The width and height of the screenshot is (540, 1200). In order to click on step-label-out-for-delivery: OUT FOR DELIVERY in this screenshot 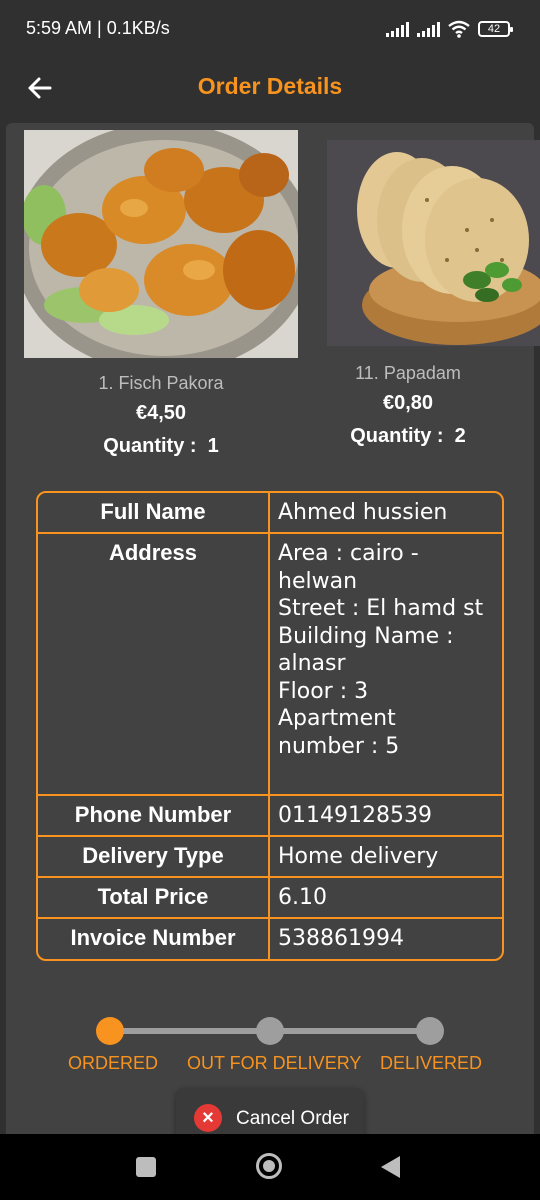, I will do `click(274, 1063)`.